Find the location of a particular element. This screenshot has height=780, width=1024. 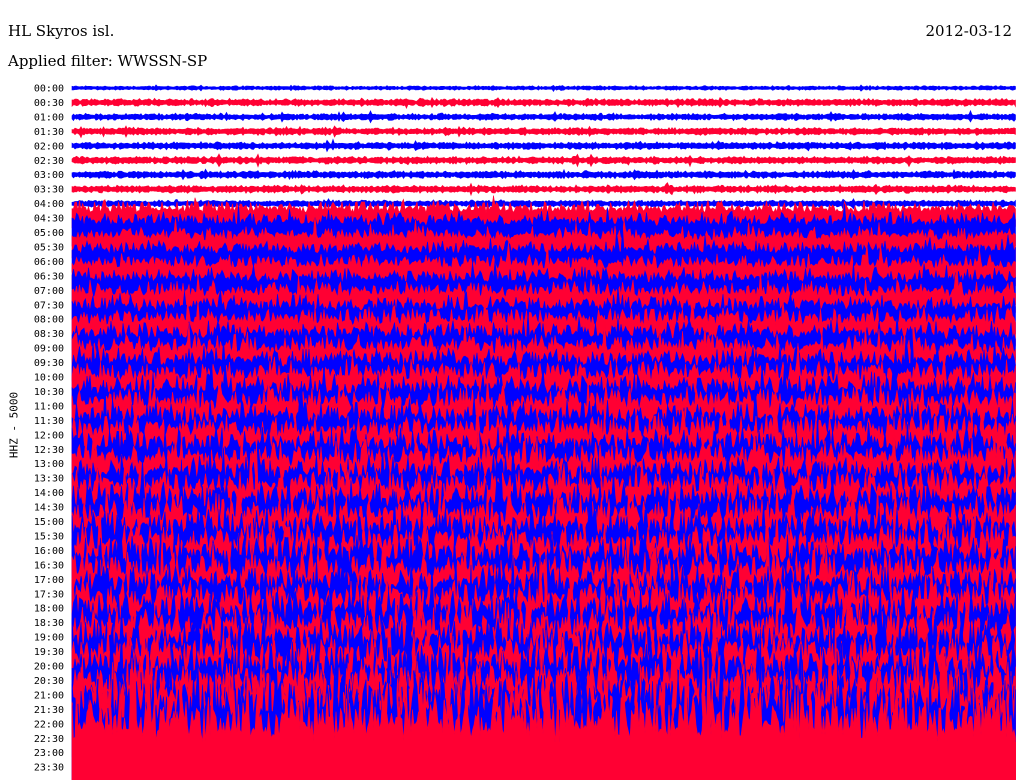

time-tick-label: 07:30 is located at coordinates (49, 305).